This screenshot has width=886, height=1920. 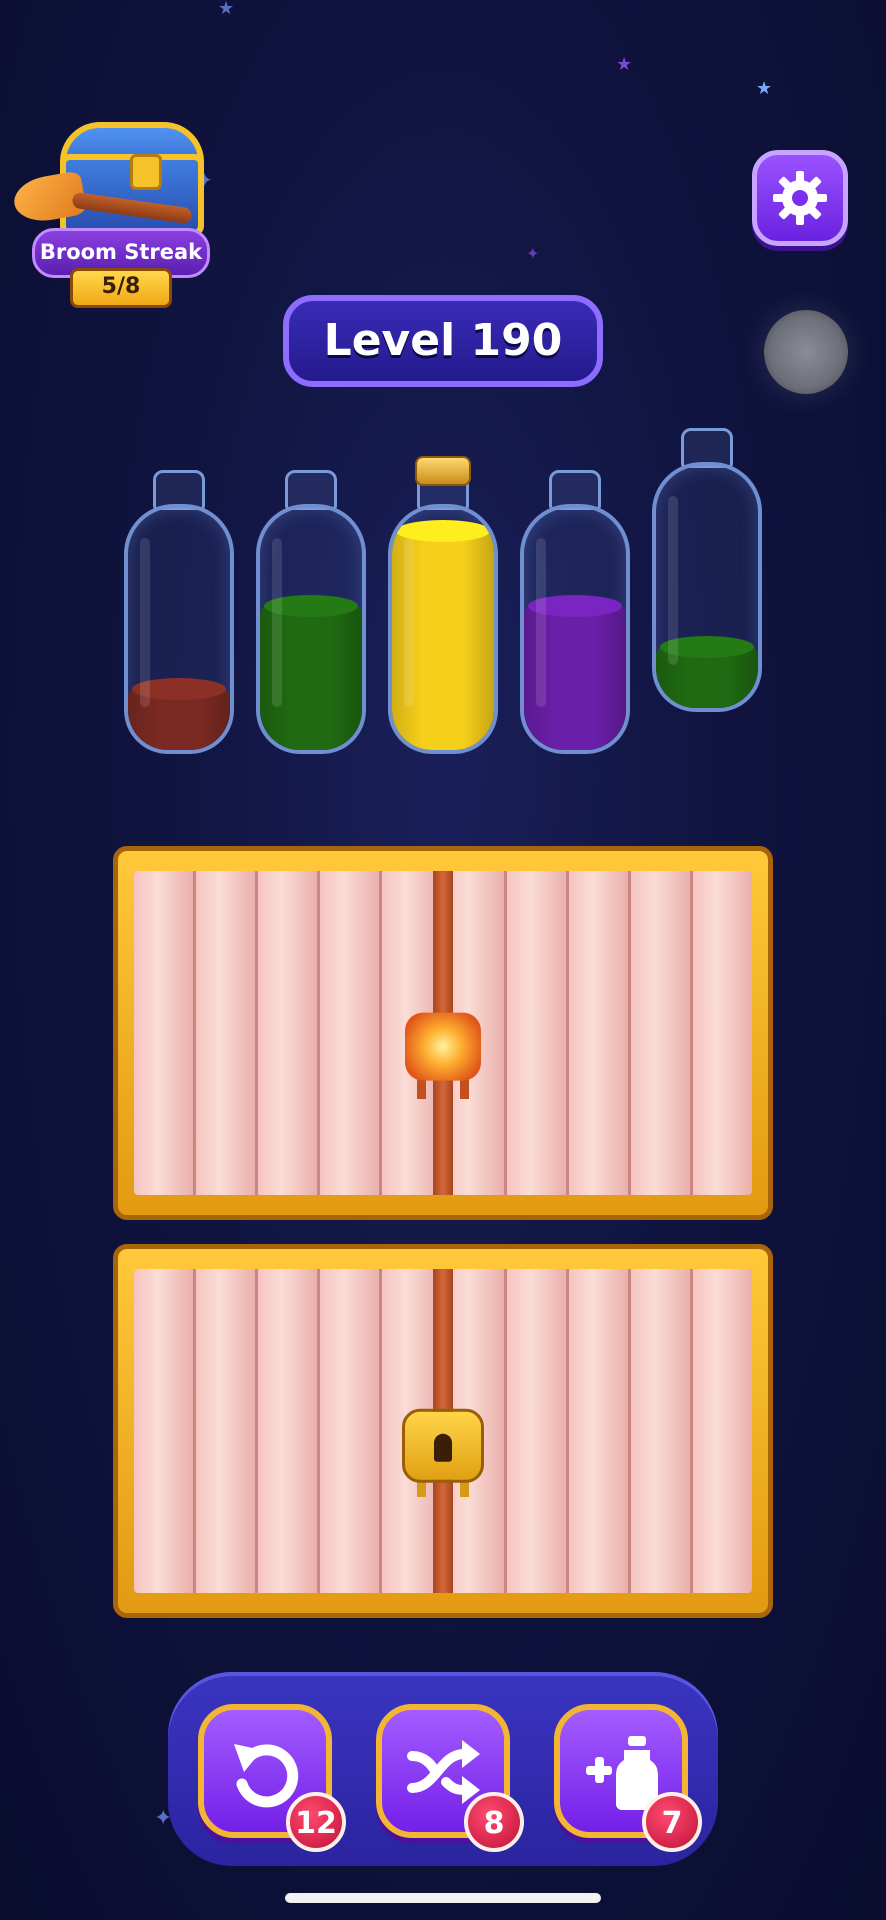 What do you see at coordinates (443, 471) in the screenshot?
I see `cork-icon` at bounding box center [443, 471].